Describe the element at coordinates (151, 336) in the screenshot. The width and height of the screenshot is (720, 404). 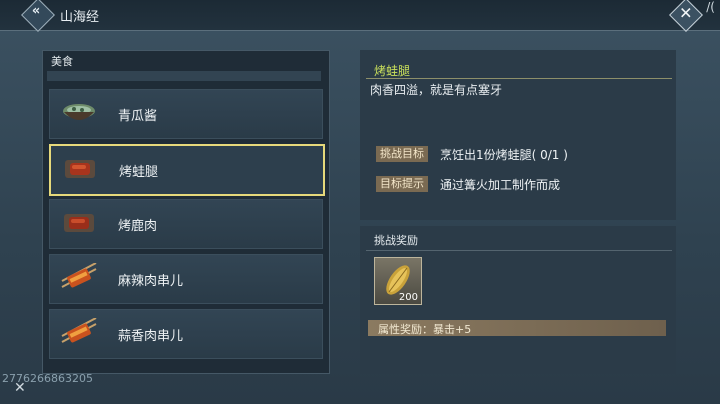
I see `list-item-label: 蒜香肉串儿` at that location.